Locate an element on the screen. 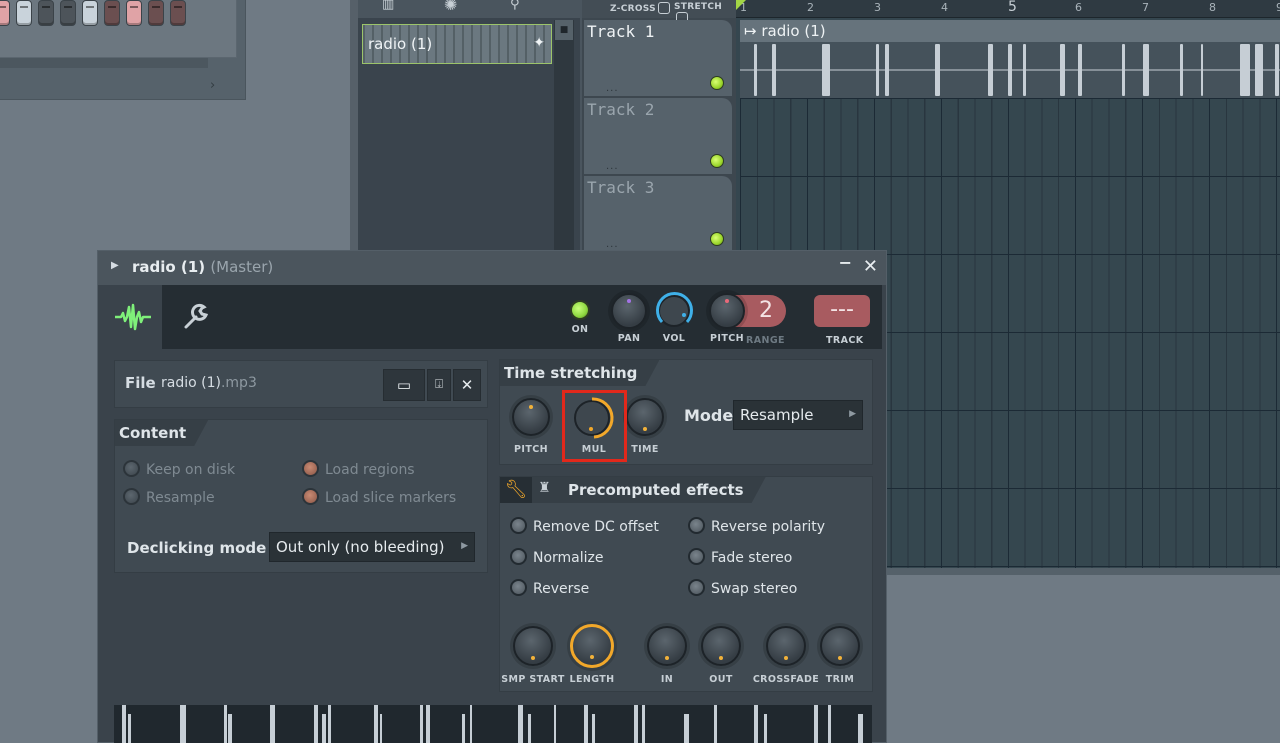  zcross-toggle: Z-CROSS is located at coordinates (640, 8).